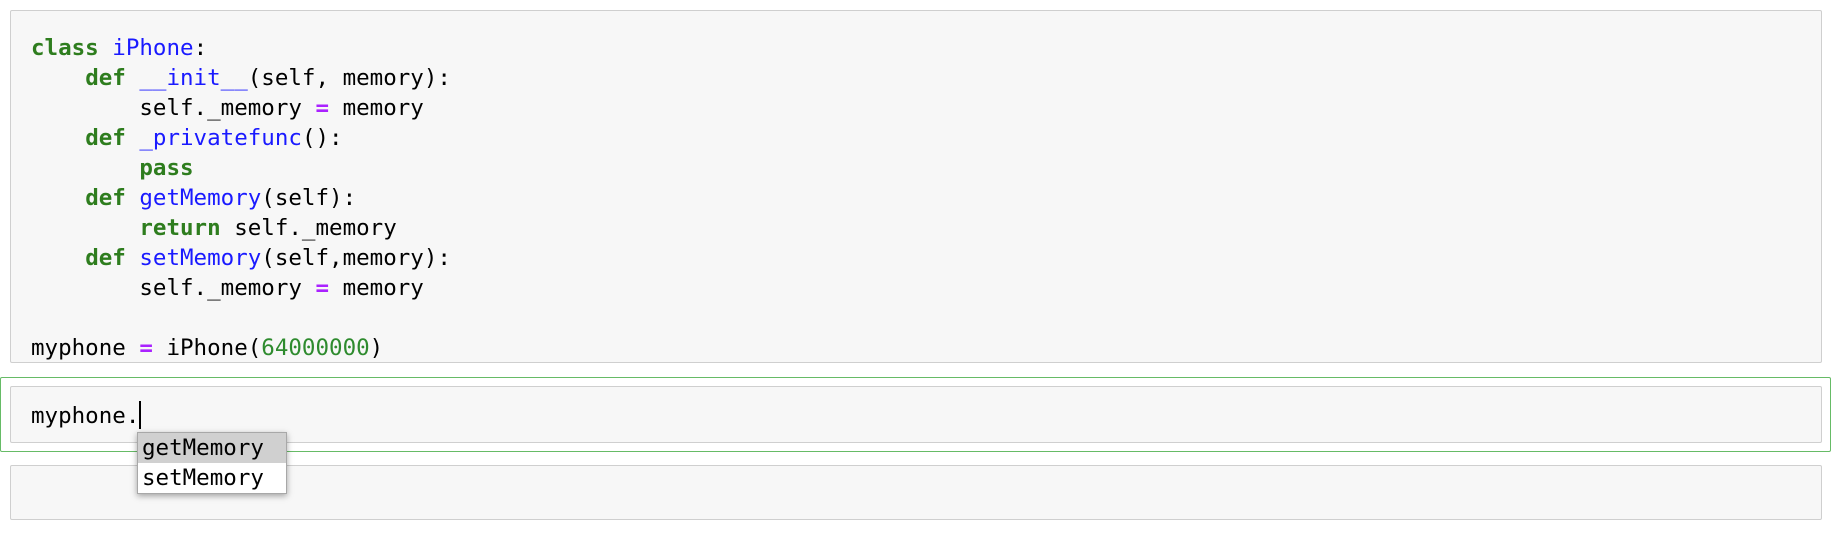 This screenshot has width=1840, height=534. I want to click on code-cell-2-input: myphone., so click(86, 416).